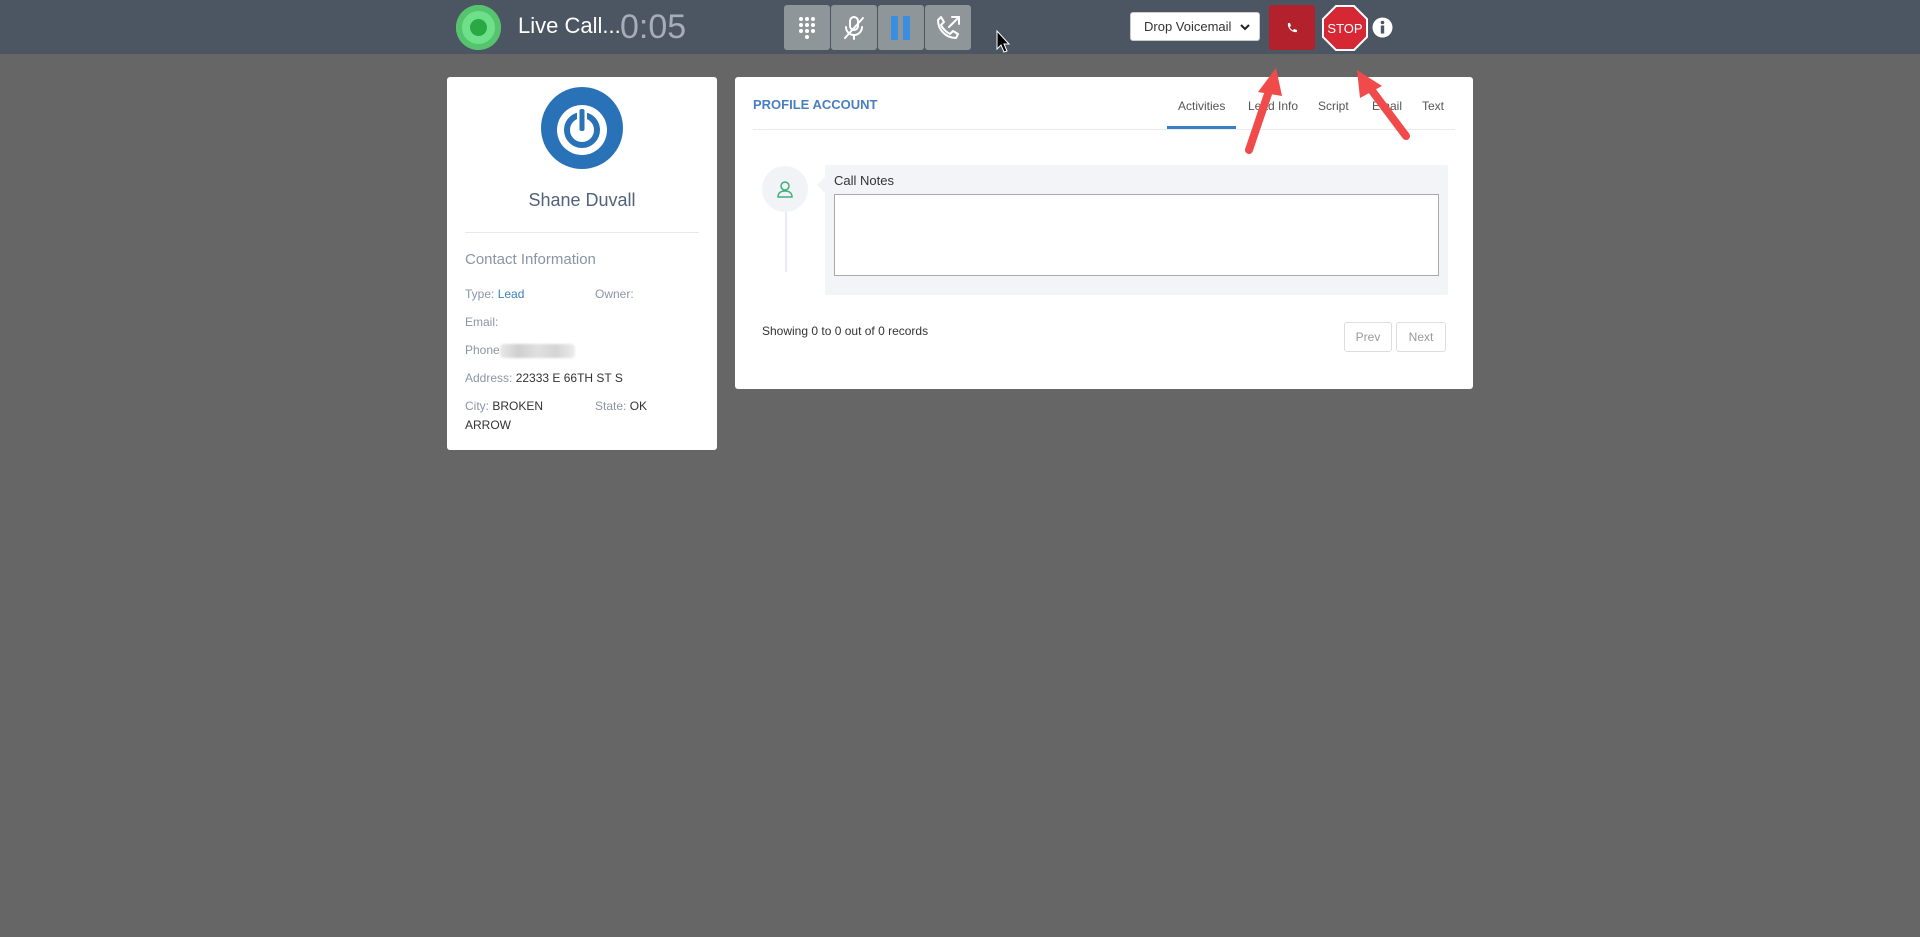 The height and width of the screenshot is (937, 1920). Describe the element at coordinates (511, 294) in the screenshot. I see `type-value: Lead` at that location.